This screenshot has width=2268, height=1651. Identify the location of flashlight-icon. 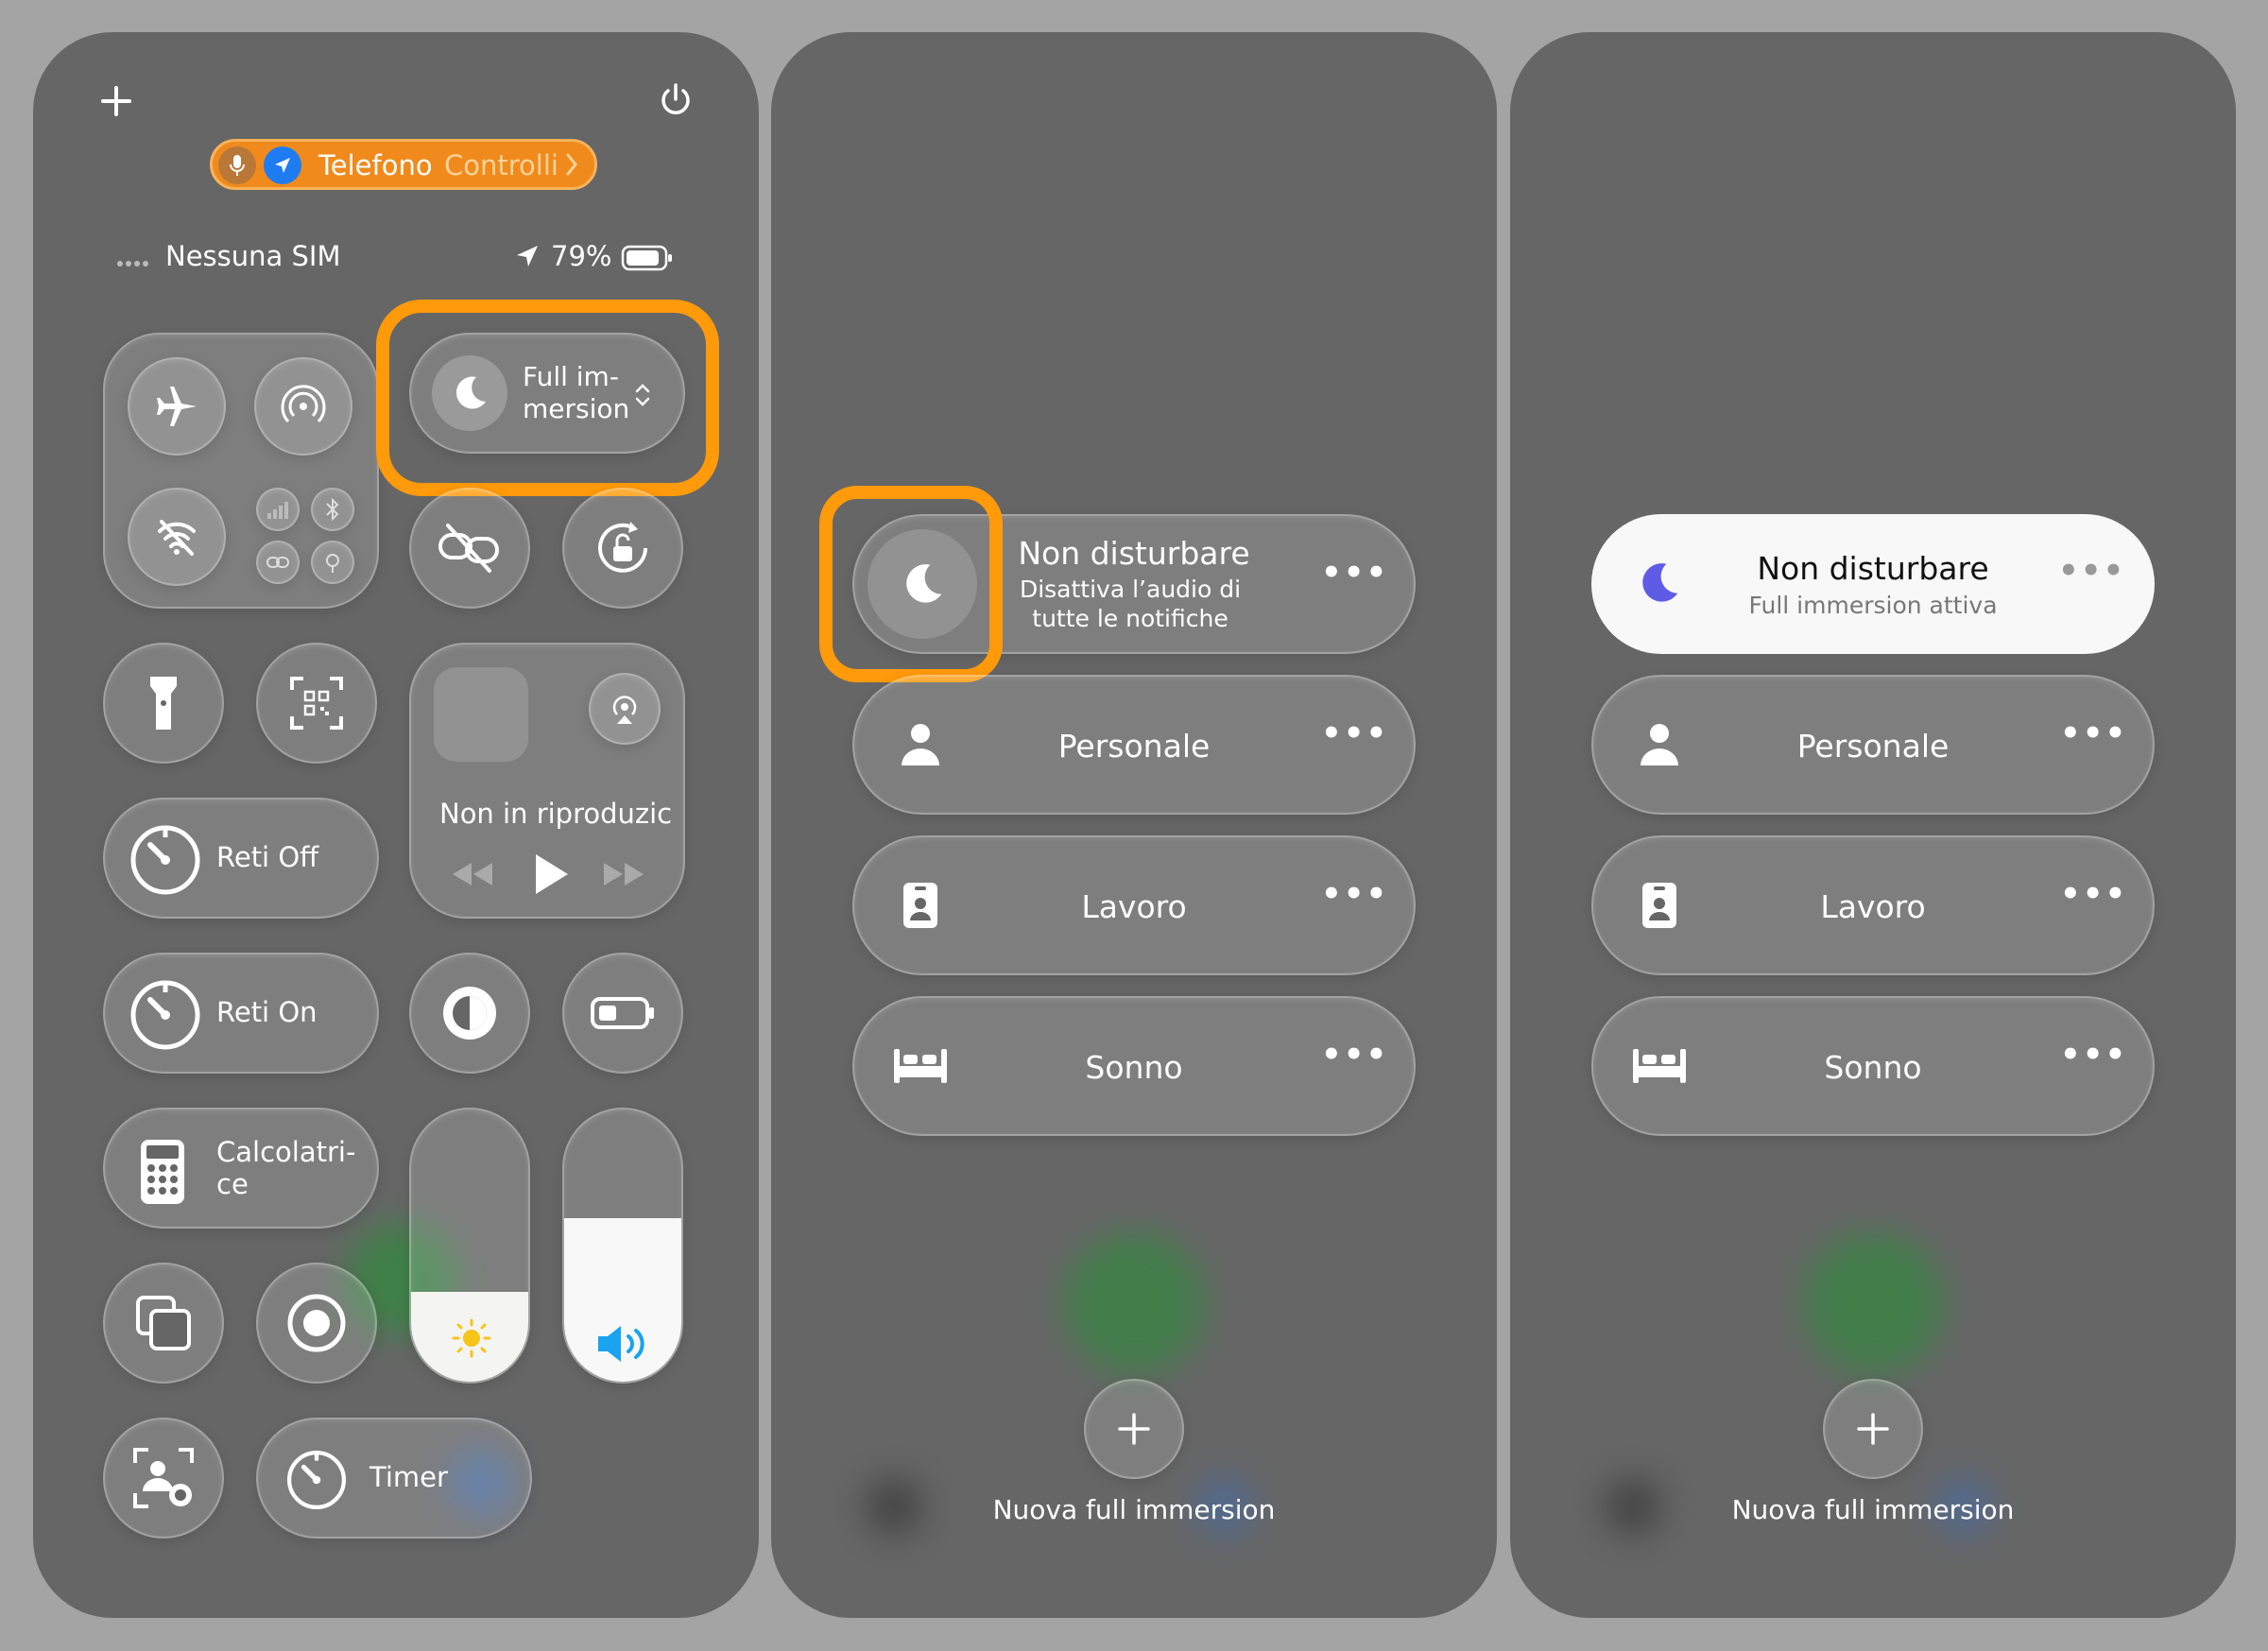
(163, 703).